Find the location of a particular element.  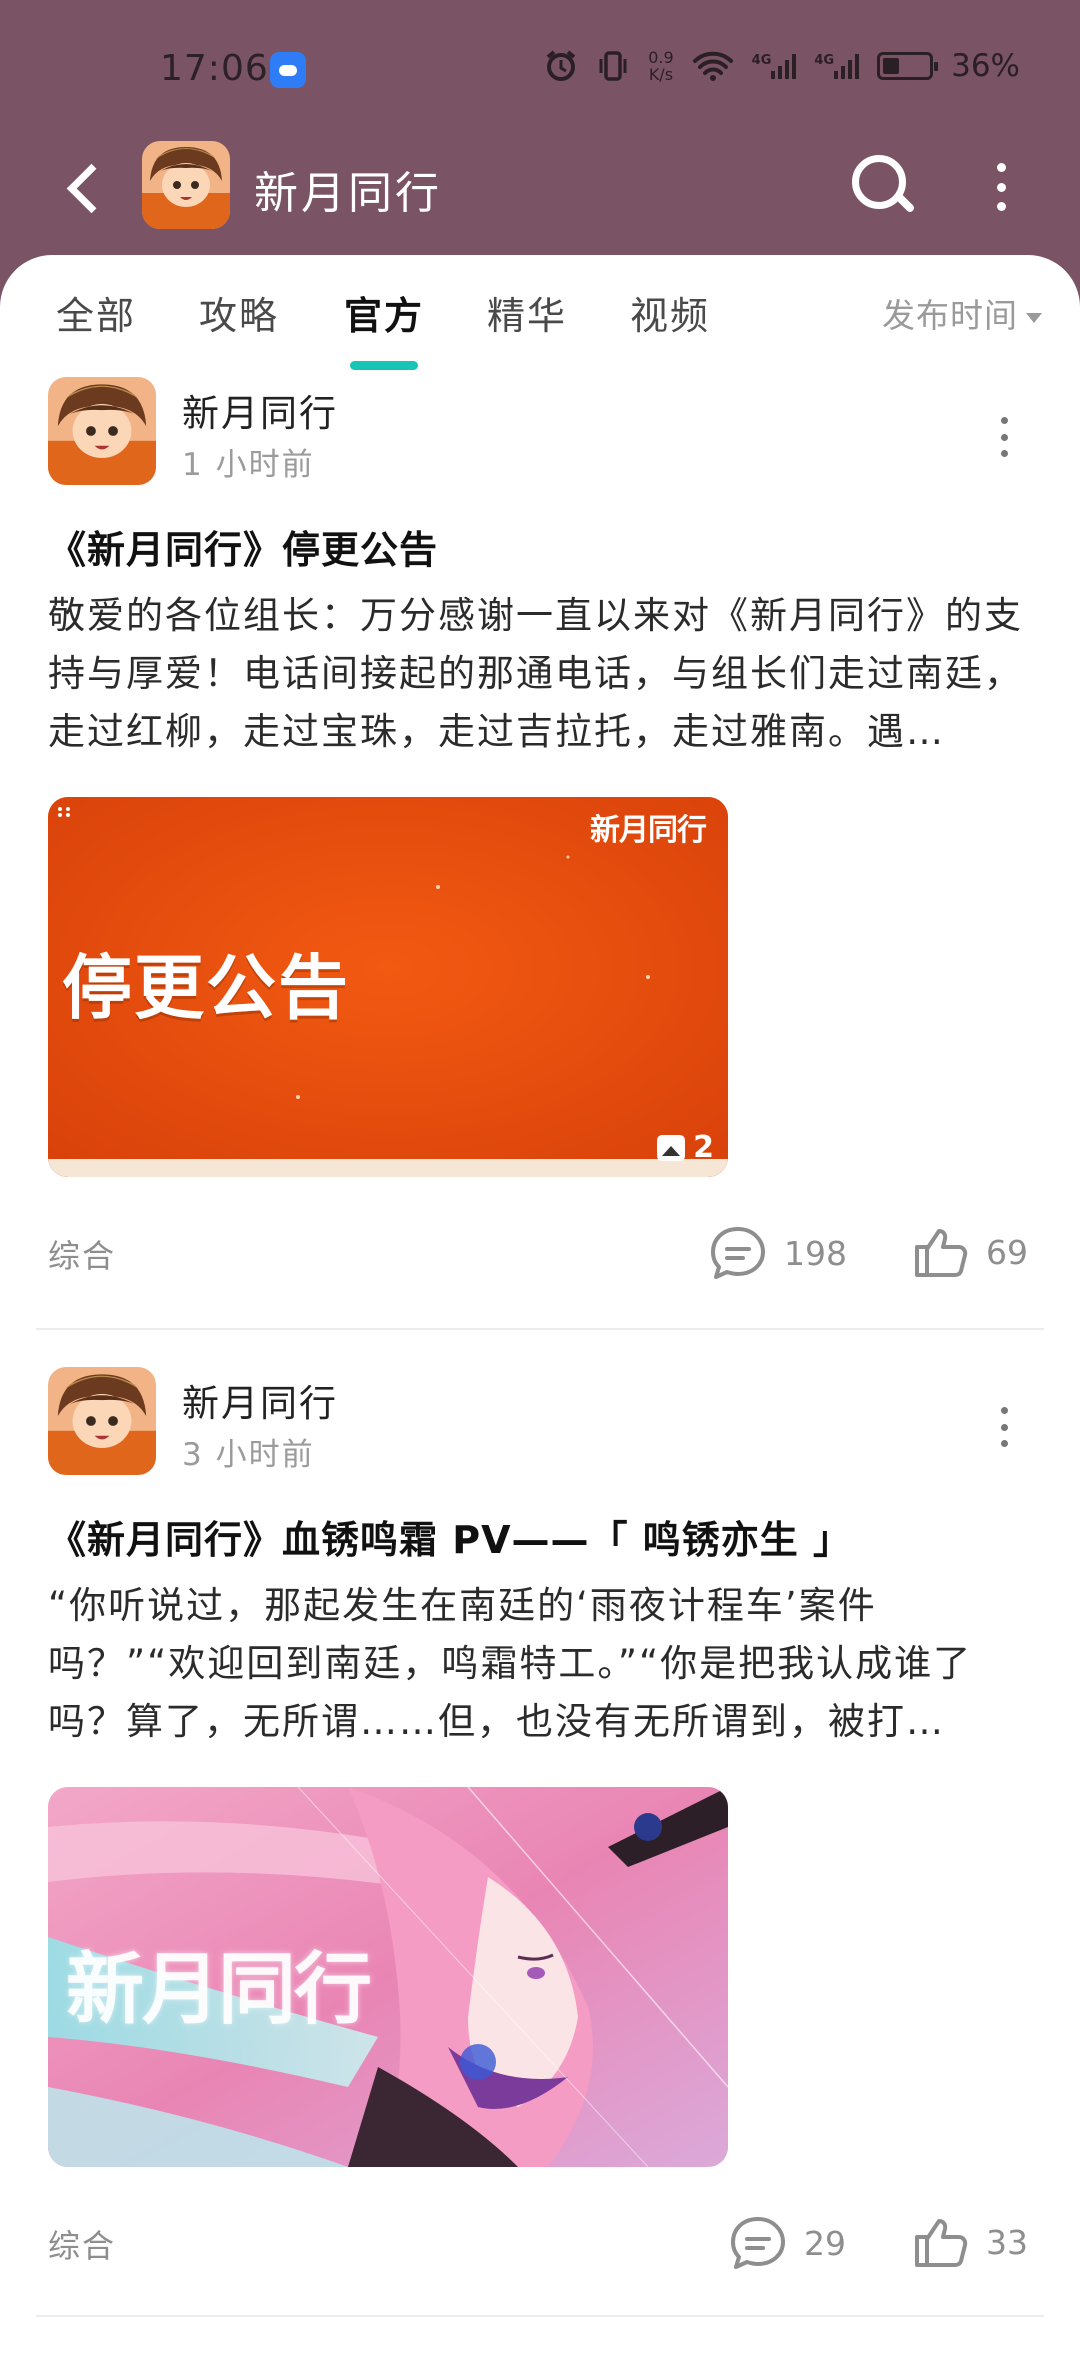

sort-dropdown: 发布时间 is located at coordinates (962, 313).